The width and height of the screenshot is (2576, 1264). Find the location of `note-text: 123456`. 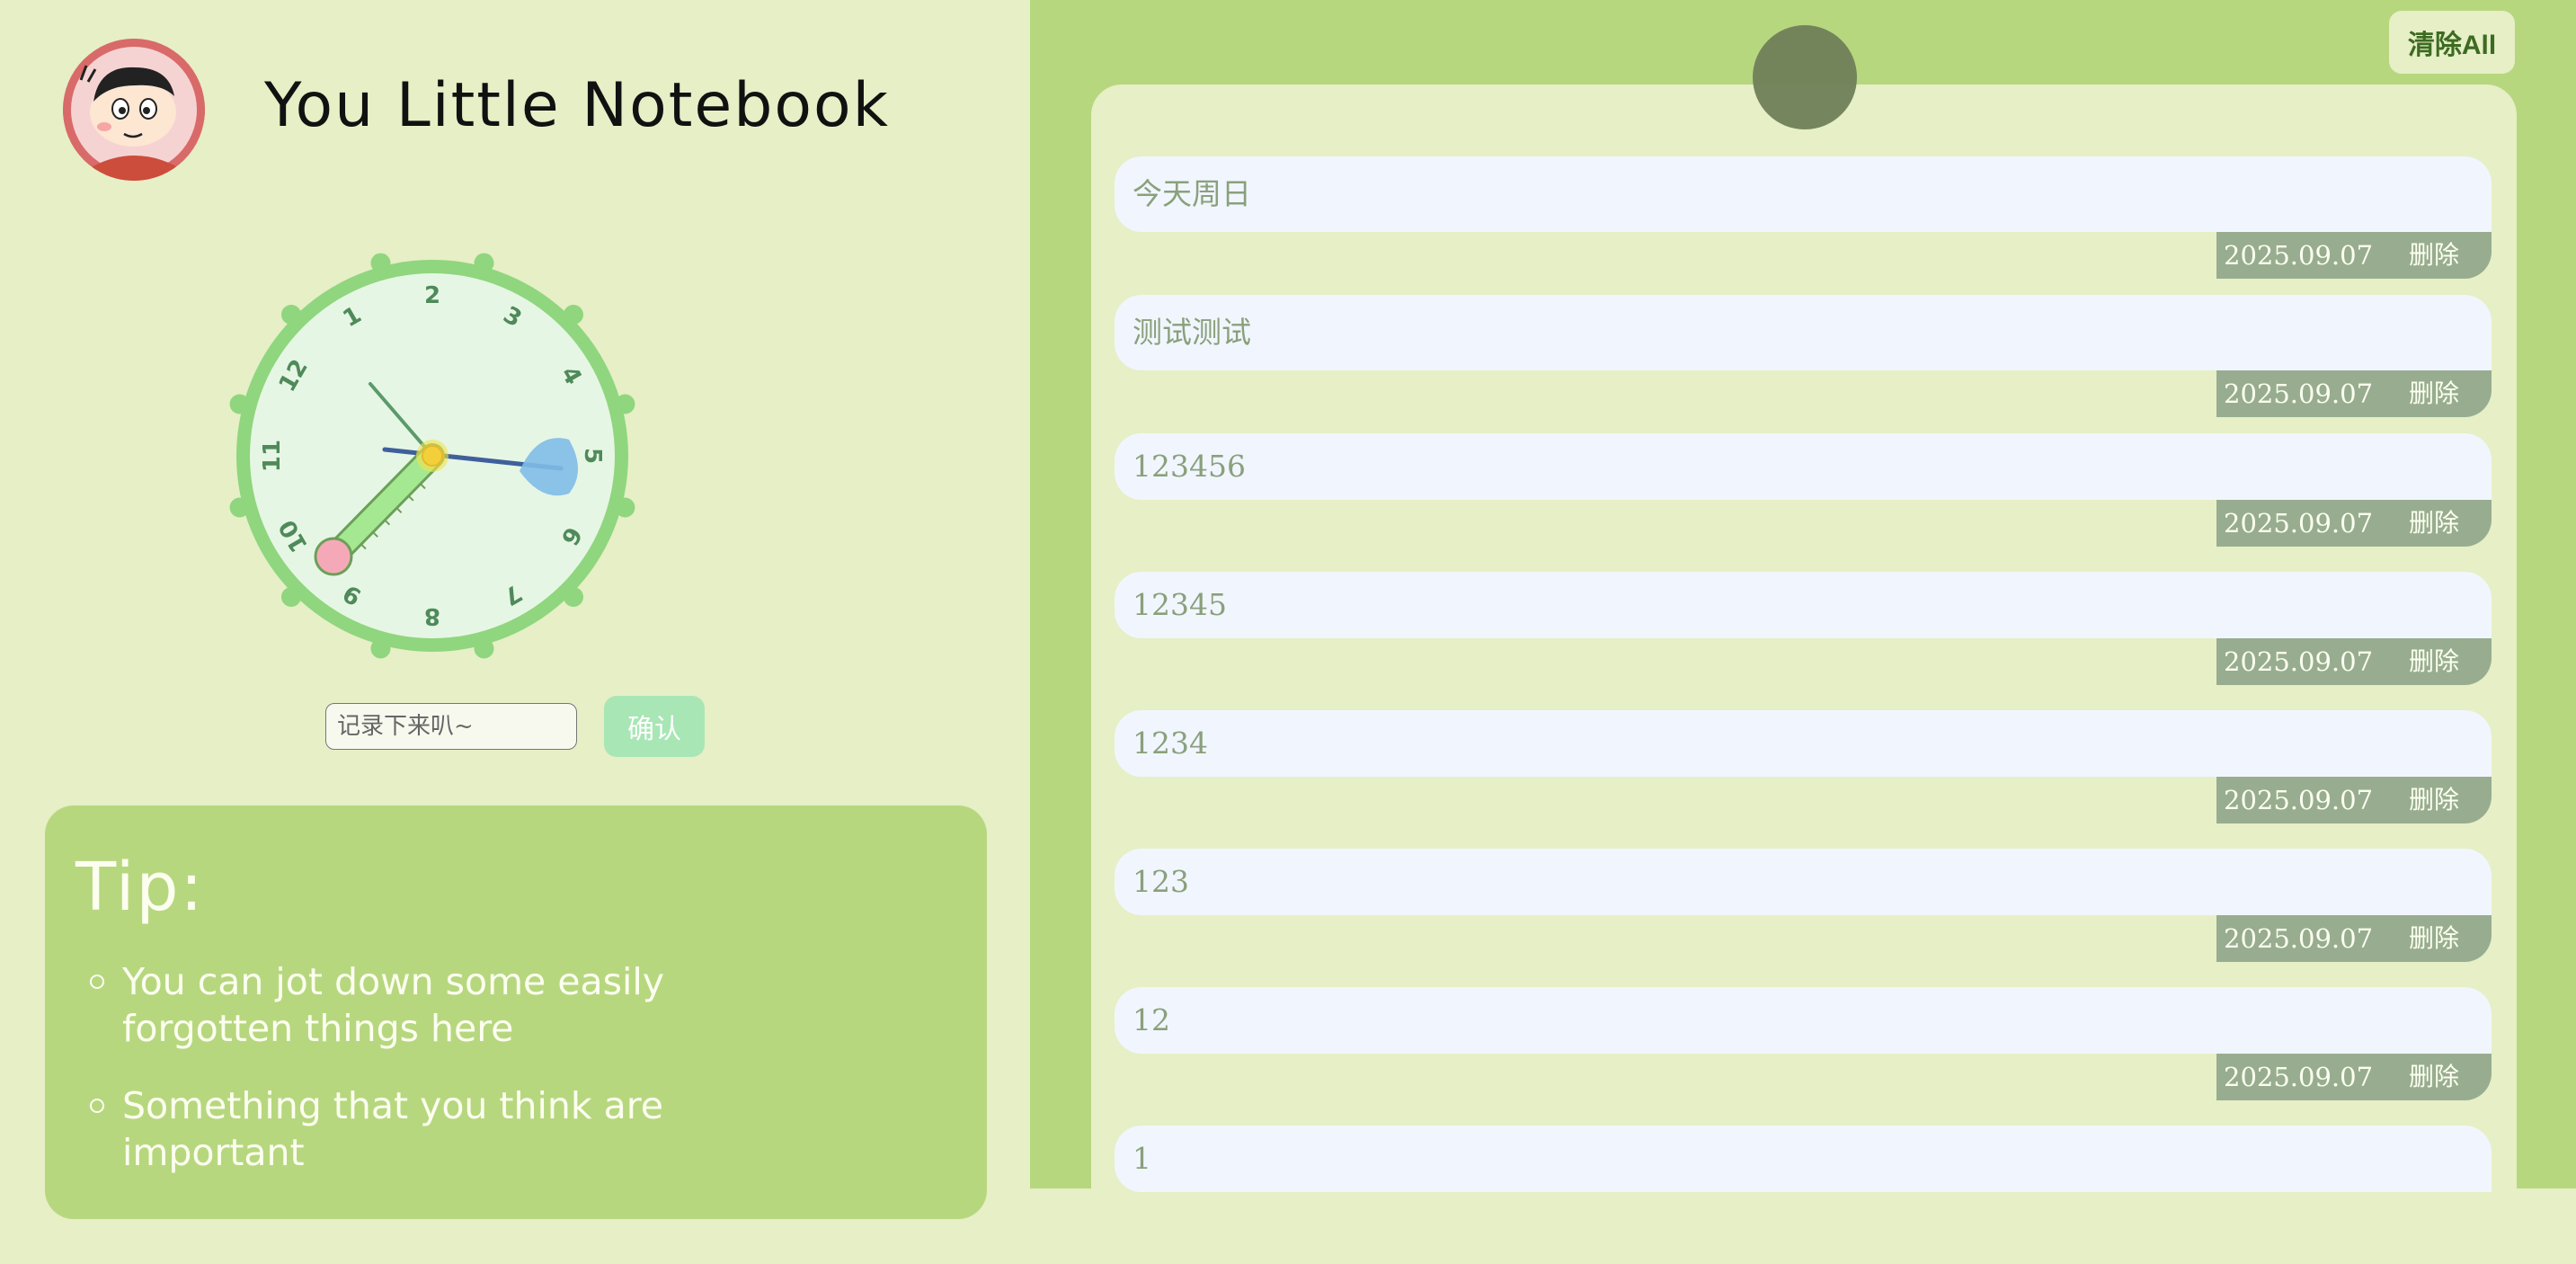

note-text: 123456 is located at coordinates (1803, 466).